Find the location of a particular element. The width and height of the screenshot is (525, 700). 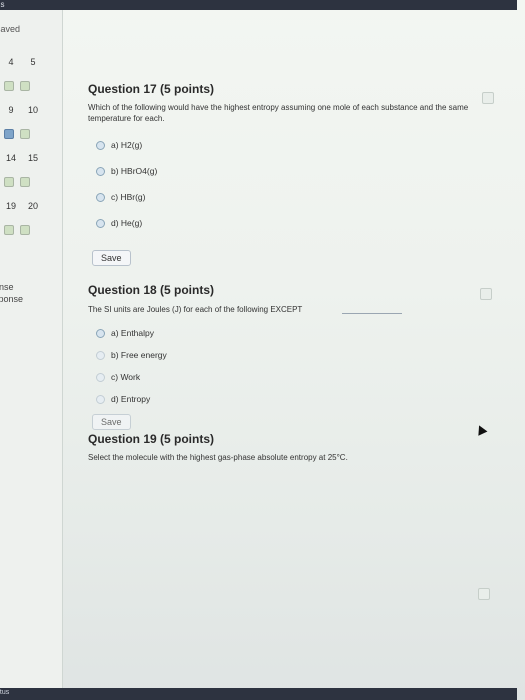

saved-status: saved is located at coordinates (10, 29).